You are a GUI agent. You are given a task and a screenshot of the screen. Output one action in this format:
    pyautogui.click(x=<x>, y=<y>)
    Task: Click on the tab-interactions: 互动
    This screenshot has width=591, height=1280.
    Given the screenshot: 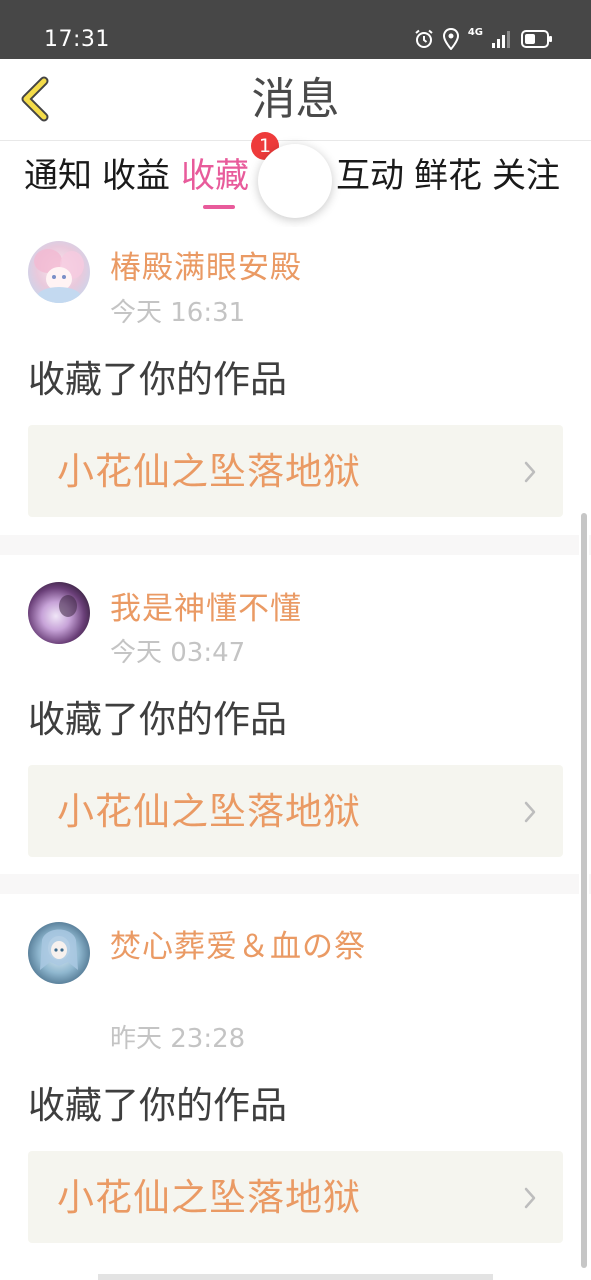 What is the action you would take?
    pyautogui.click(x=370, y=176)
    